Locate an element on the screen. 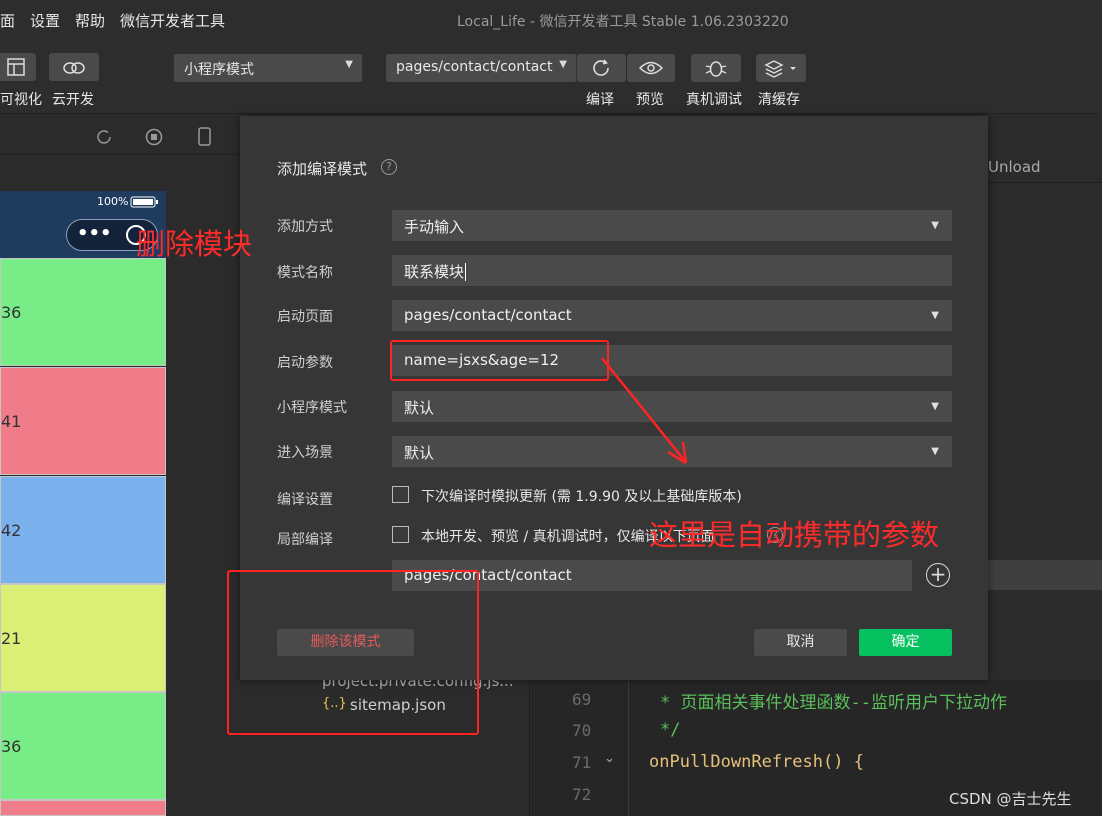 This screenshot has height=816, width=1102. compile-button is located at coordinates (601, 68).